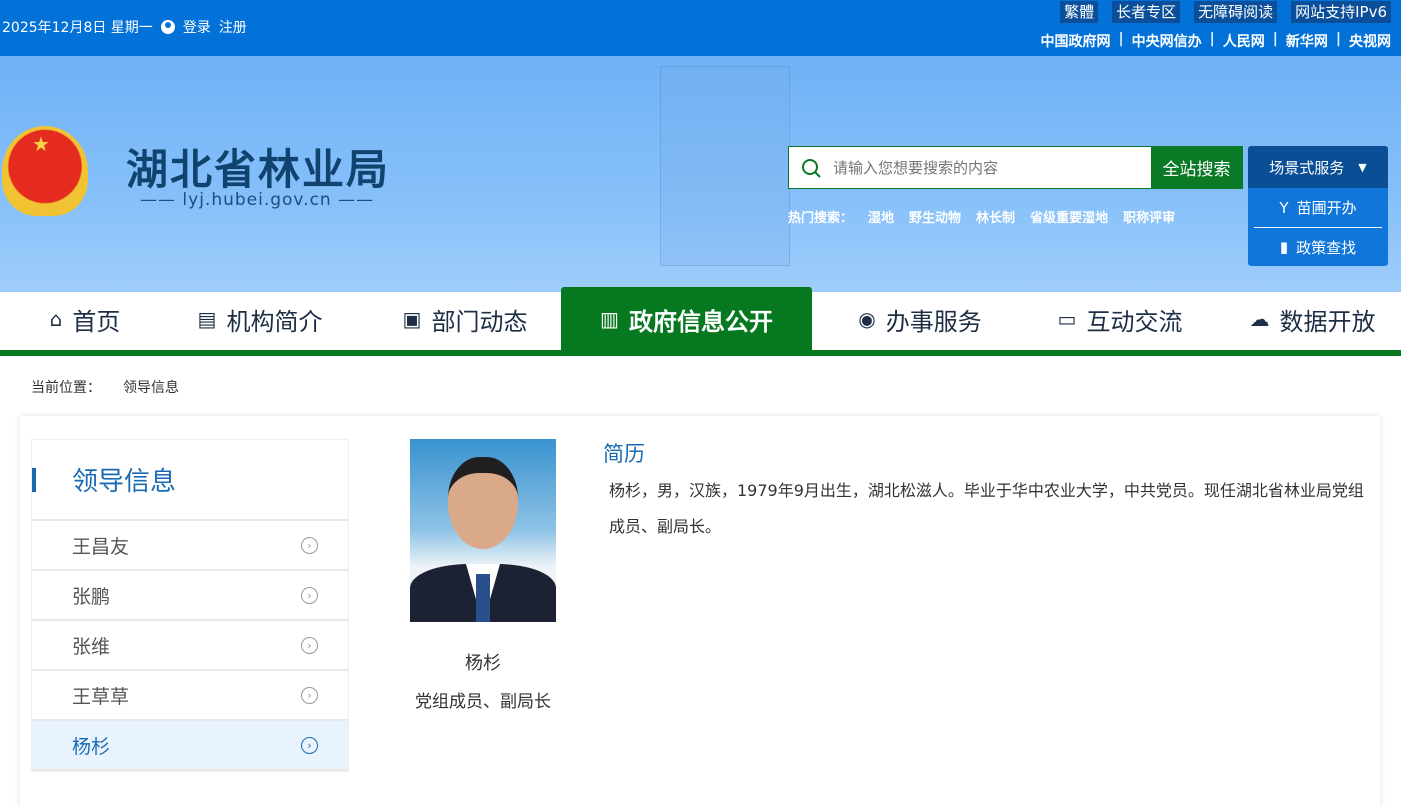  What do you see at coordinates (700, 353) in the screenshot?
I see `nav-underline` at bounding box center [700, 353].